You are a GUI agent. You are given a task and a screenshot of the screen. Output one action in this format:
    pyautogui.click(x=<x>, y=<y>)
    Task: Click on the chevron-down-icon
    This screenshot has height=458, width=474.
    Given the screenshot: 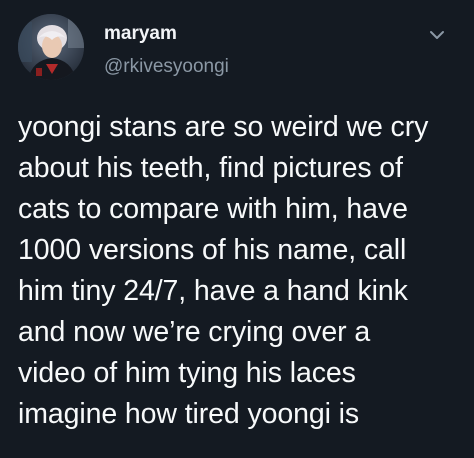 What is the action you would take?
    pyautogui.click(x=437, y=35)
    